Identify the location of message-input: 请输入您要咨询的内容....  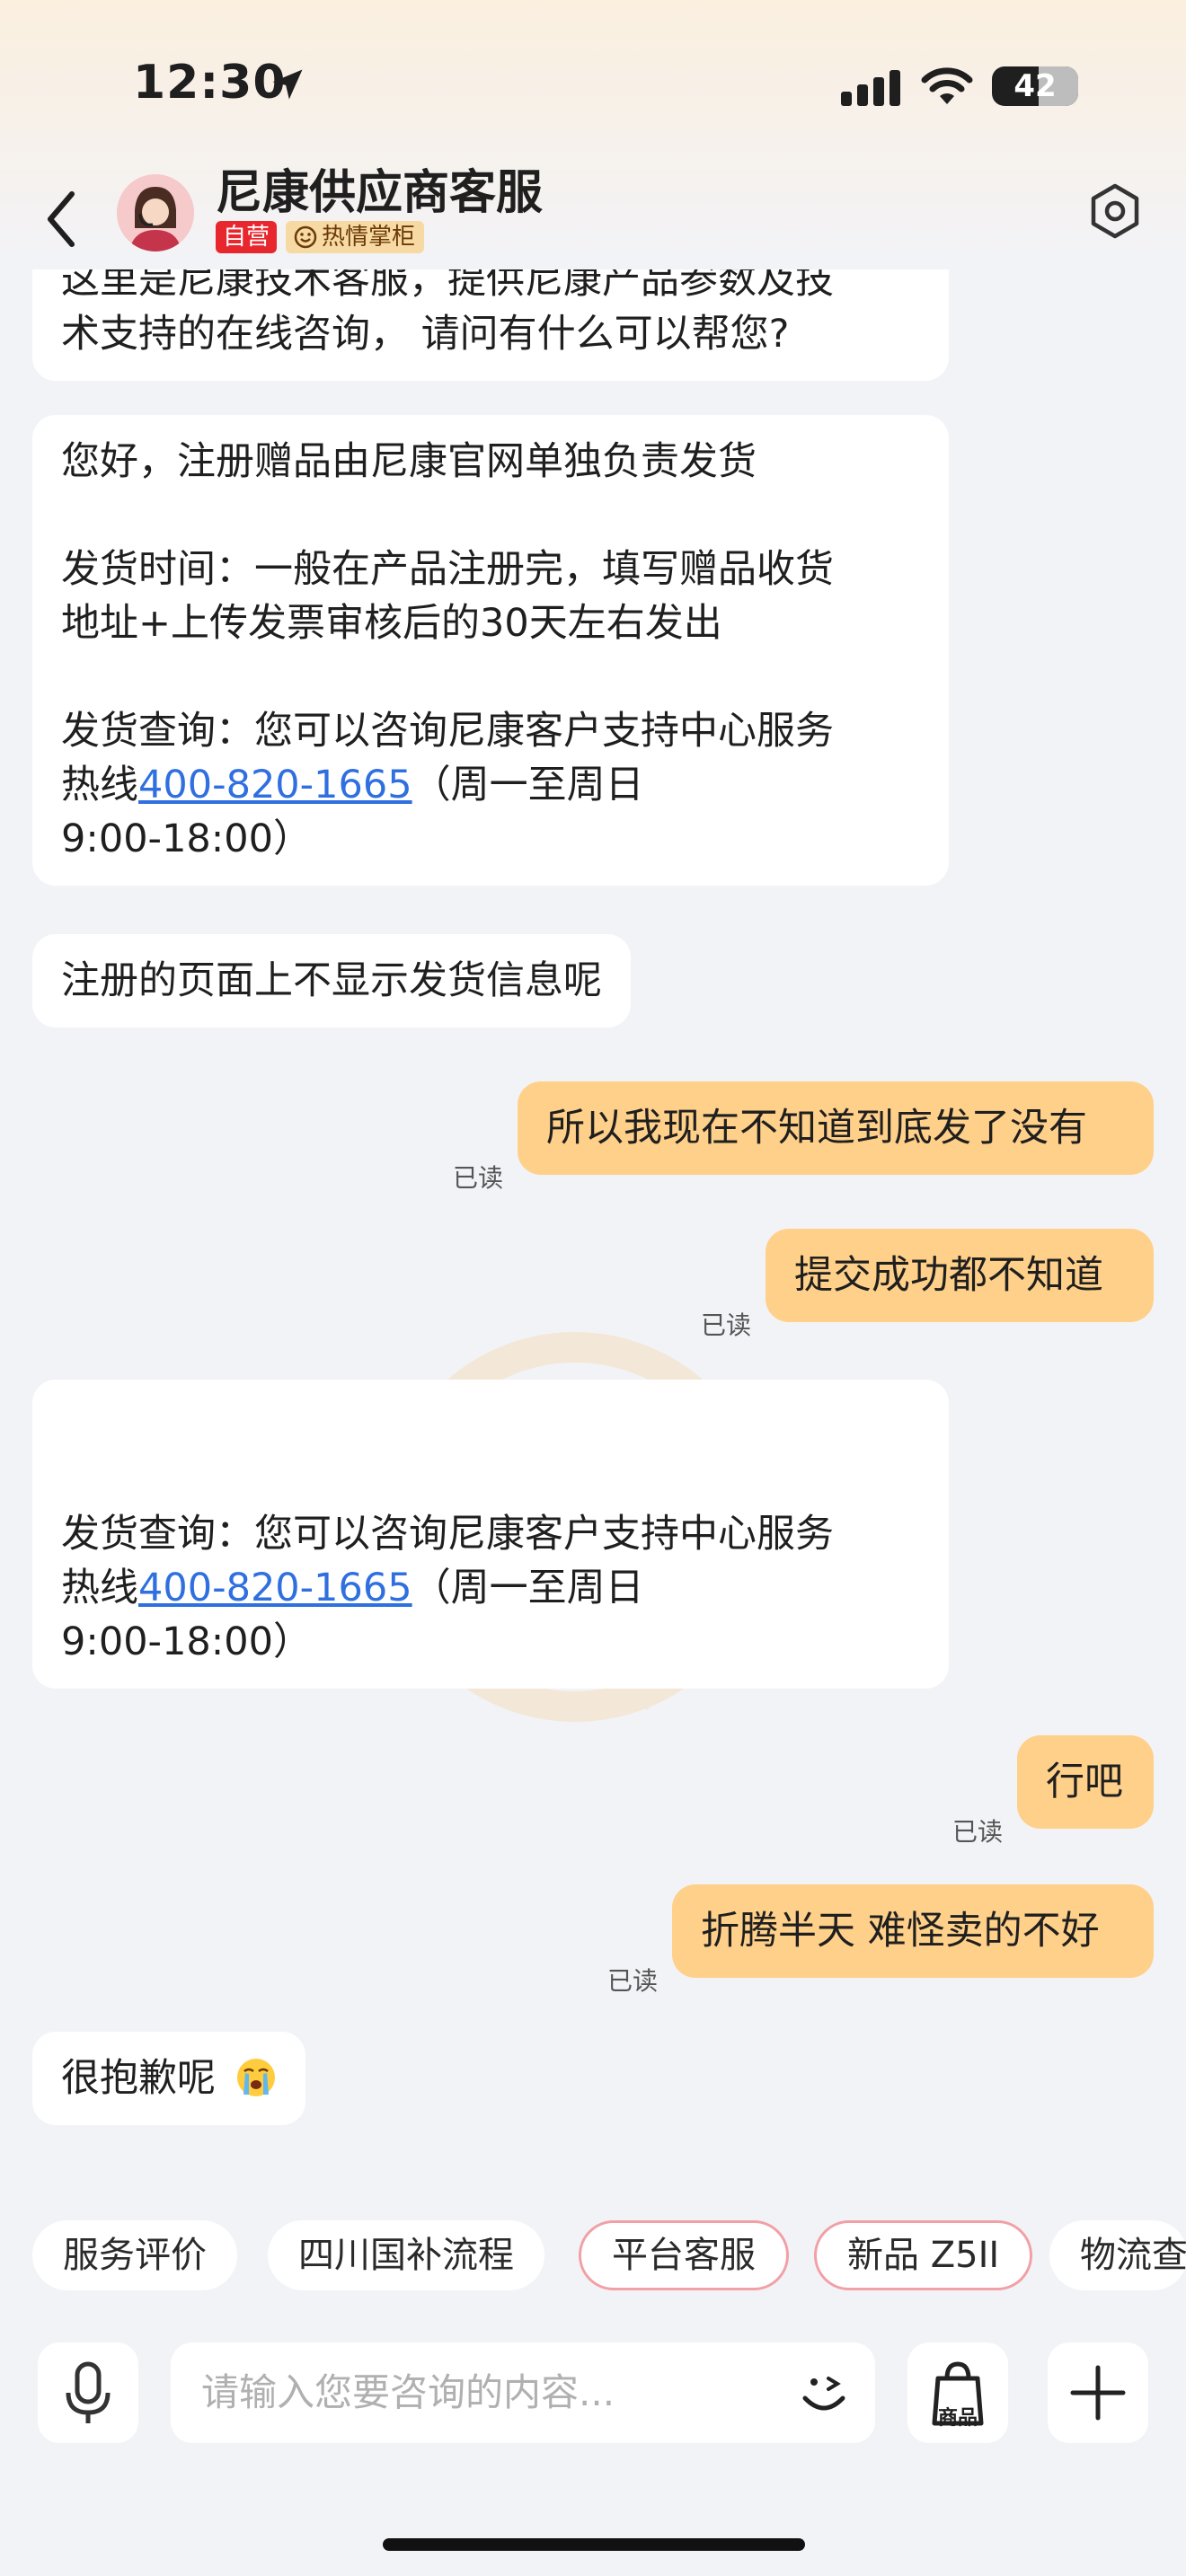
(523, 2392).